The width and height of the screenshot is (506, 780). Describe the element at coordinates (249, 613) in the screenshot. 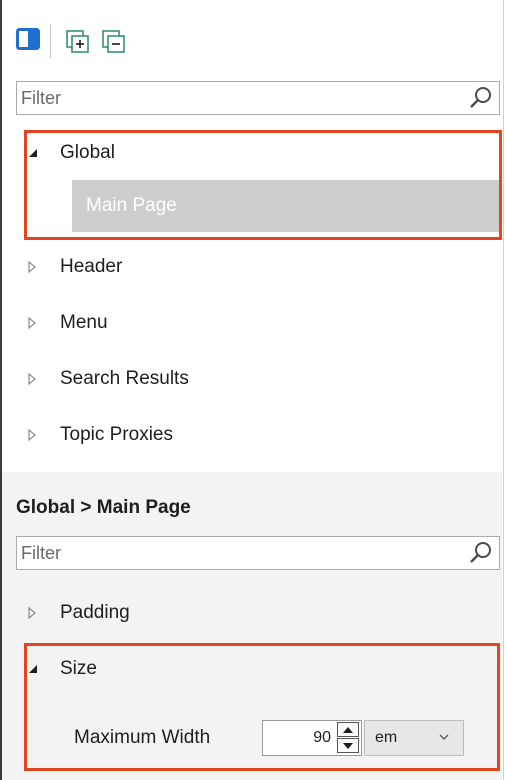

I see `property-group-padding: Padding` at that location.